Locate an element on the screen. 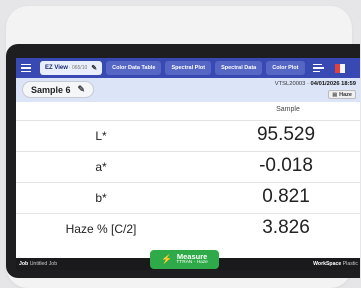 Image resolution: width=361 pixels, height=288 pixels. table-row: b* 0.821 is located at coordinates (188, 197).